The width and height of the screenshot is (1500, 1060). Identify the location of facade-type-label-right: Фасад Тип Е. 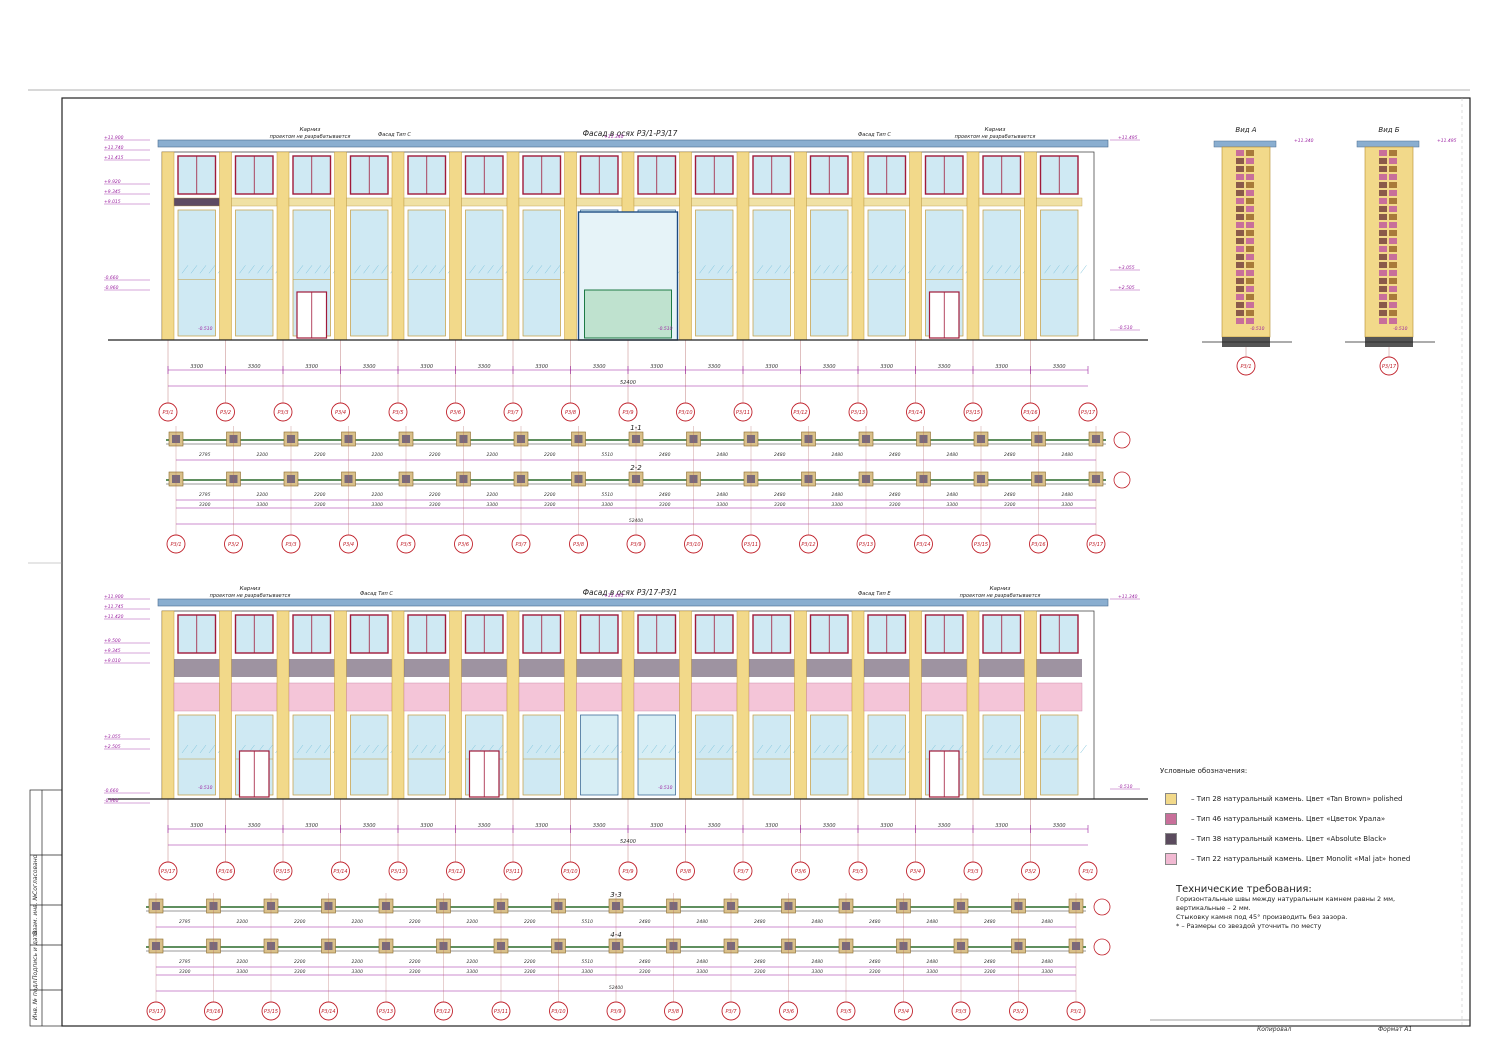
(874, 594).